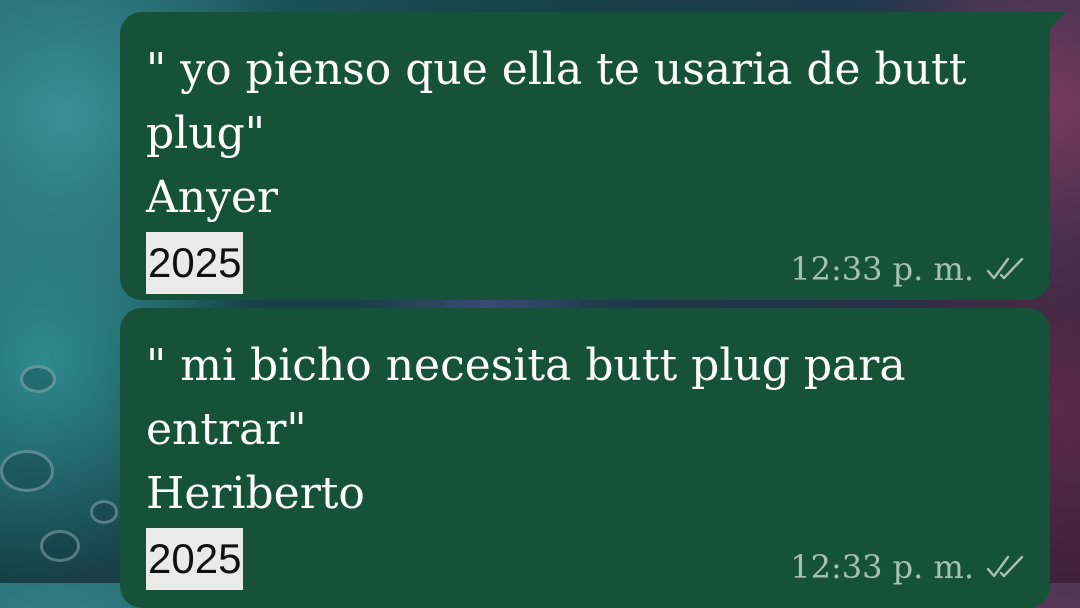  What do you see at coordinates (205, 133) in the screenshot?
I see `message-text-line: plug"` at bounding box center [205, 133].